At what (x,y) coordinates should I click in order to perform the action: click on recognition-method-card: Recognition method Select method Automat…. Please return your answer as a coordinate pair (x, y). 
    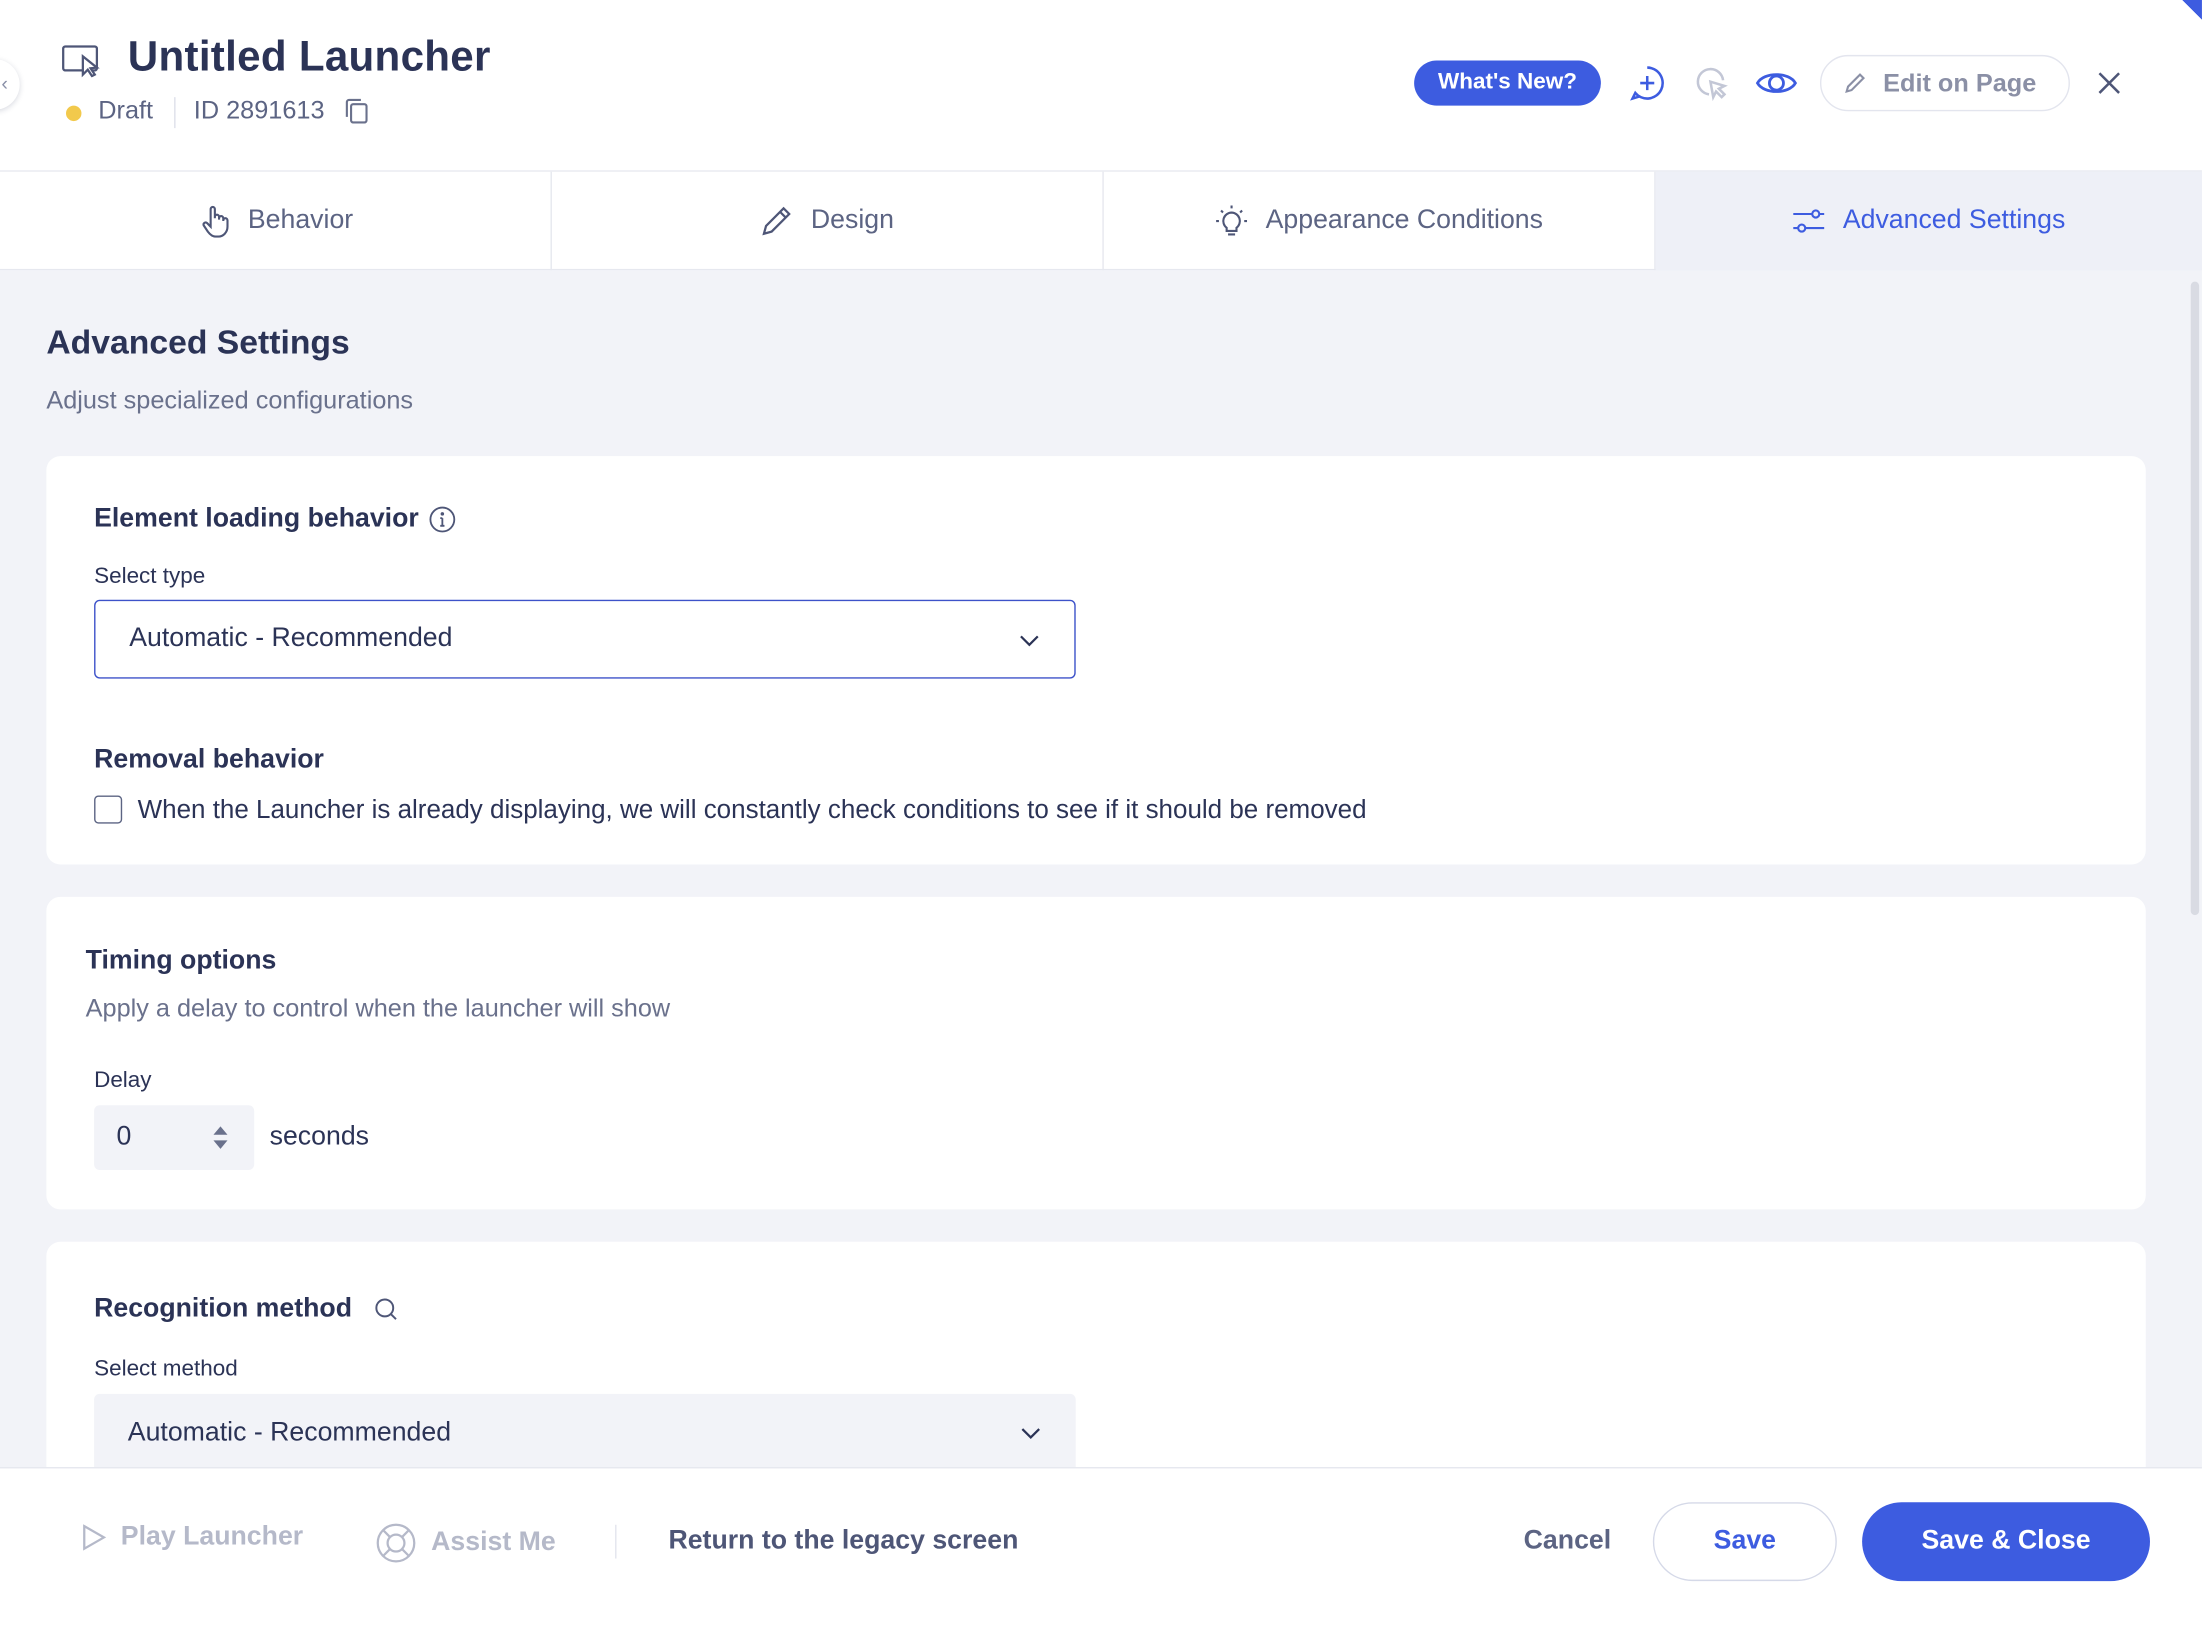
    Looking at the image, I should click on (1096, 1354).